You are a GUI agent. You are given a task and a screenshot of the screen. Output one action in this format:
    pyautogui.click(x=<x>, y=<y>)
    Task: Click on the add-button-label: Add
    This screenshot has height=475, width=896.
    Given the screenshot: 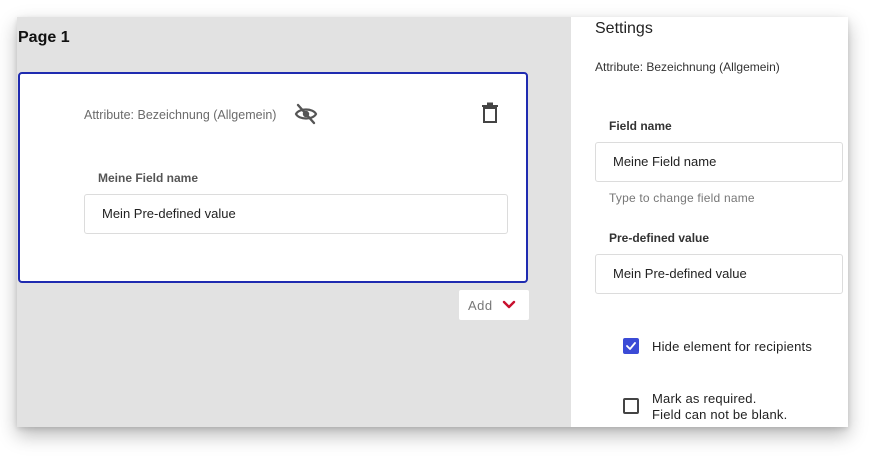 What is the action you would take?
    pyautogui.click(x=480, y=305)
    